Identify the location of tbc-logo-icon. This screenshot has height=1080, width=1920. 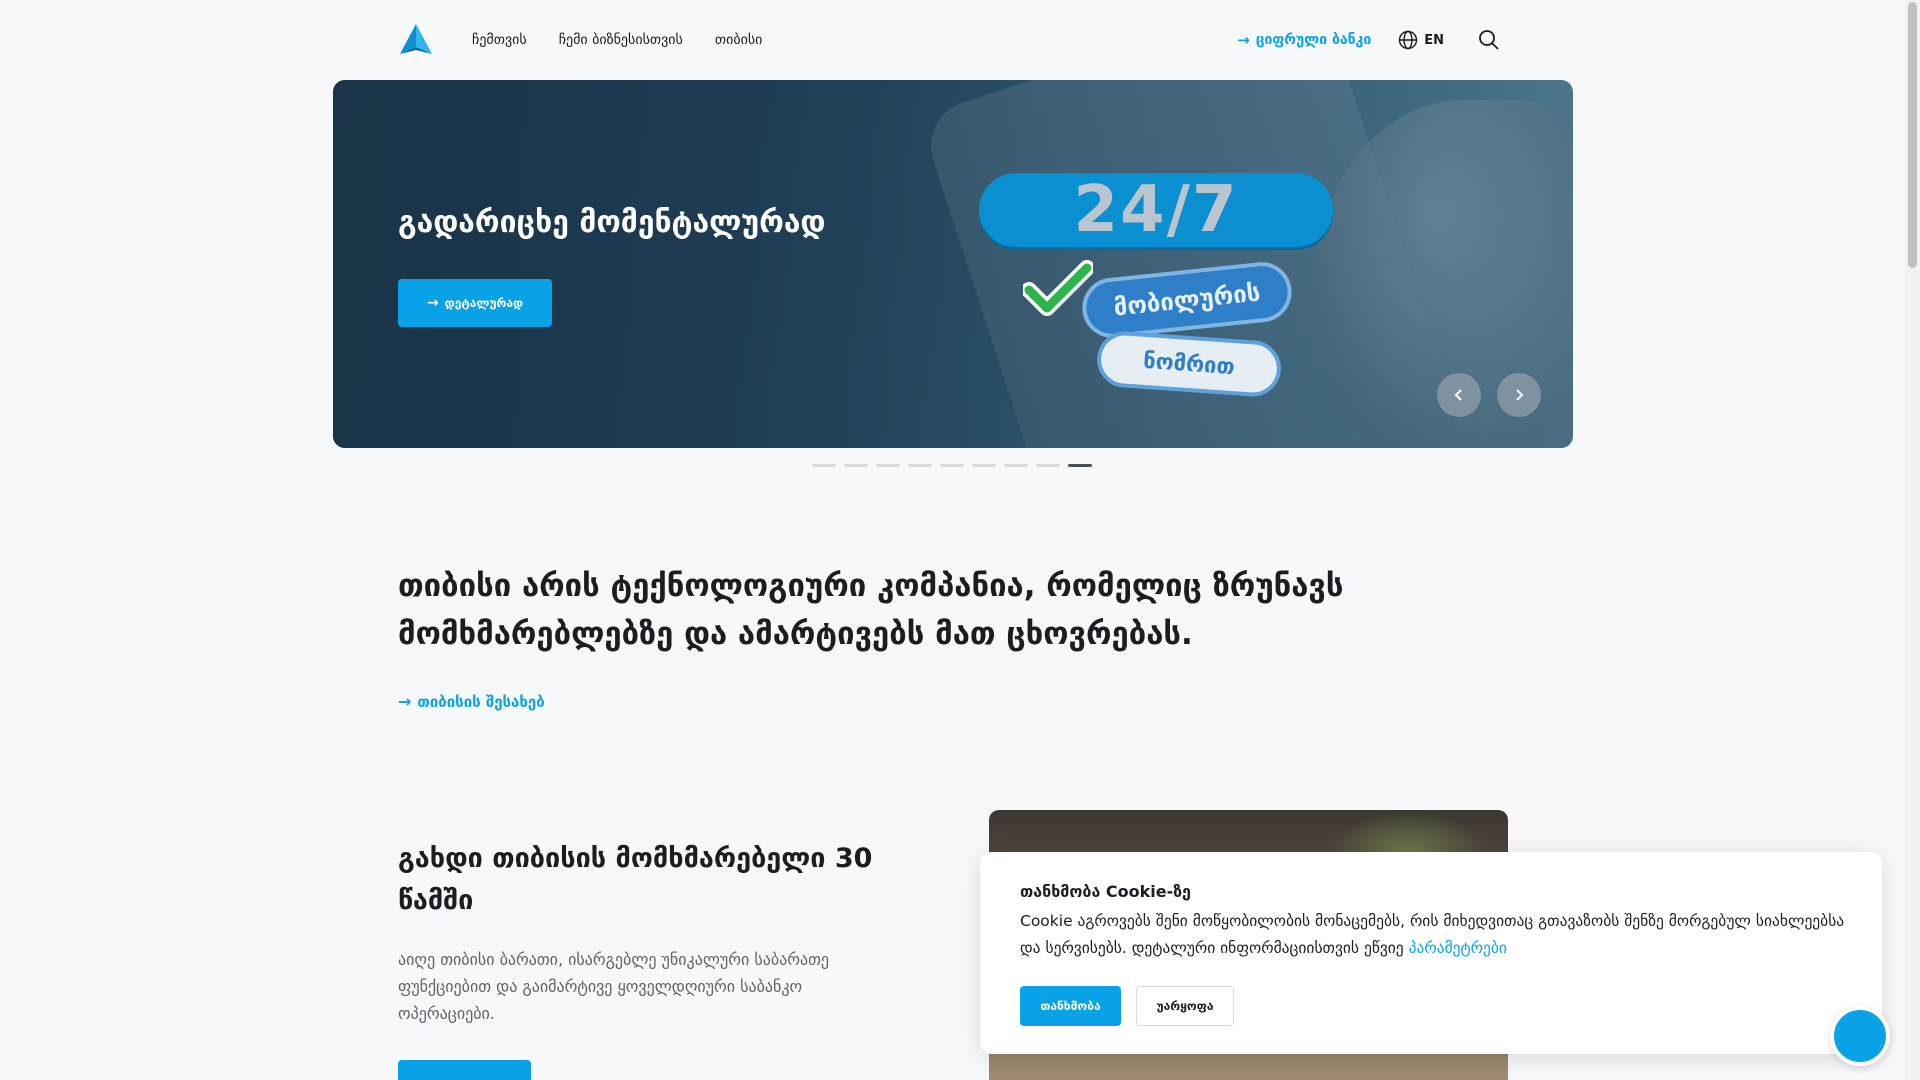
(416, 40).